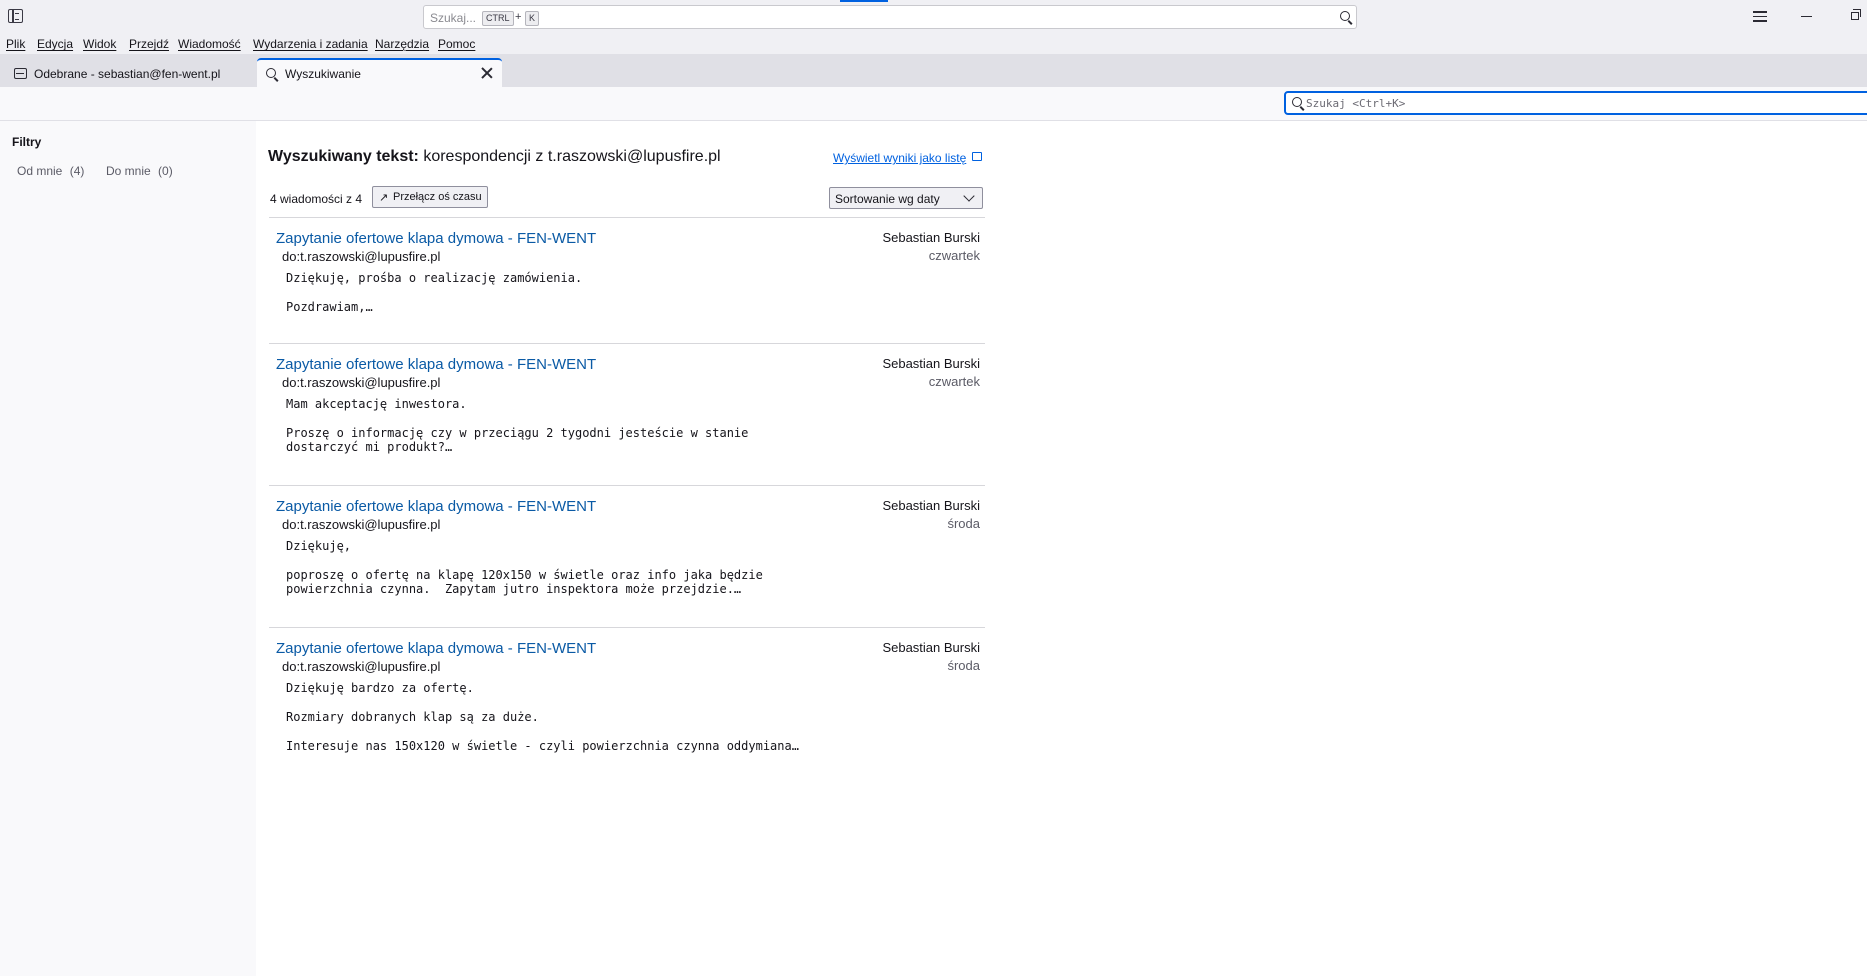 This screenshot has width=1867, height=976. Describe the element at coordinates (316, 199) in the screenshot. I see `results-count: 4 wiadomości z 4` at that location.